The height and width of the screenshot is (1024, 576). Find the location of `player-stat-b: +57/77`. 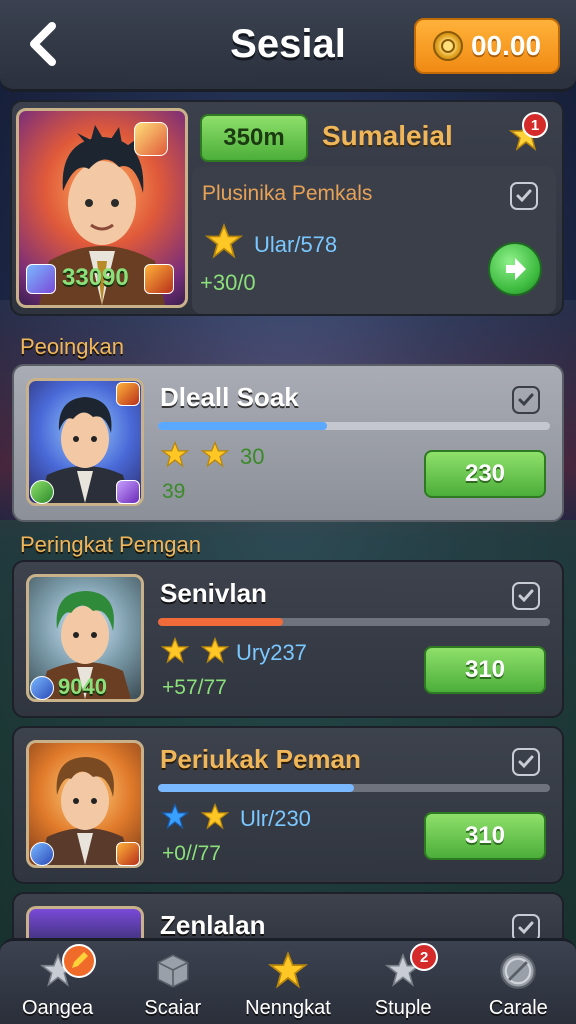

player-stat-b: +57/77 is located at coordinates (194, 687).